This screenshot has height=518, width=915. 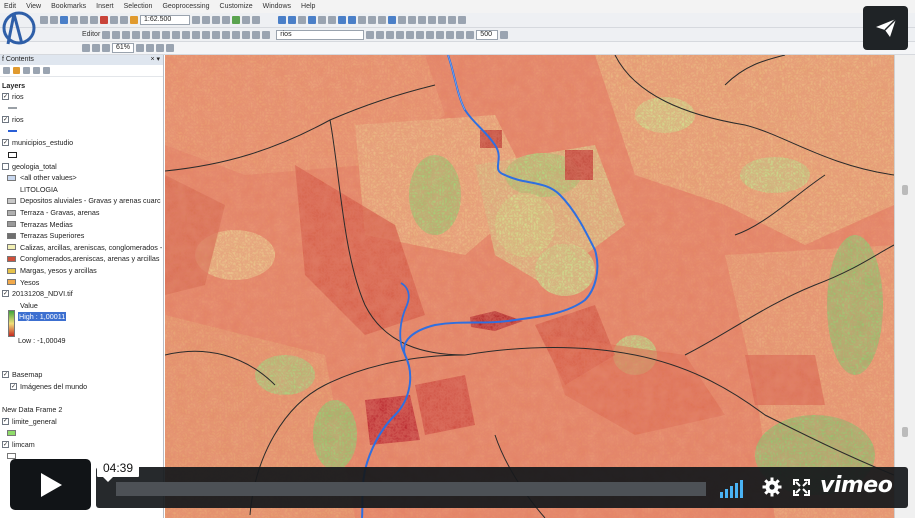 I want to click on open-icon, so click(x=54, y=20).